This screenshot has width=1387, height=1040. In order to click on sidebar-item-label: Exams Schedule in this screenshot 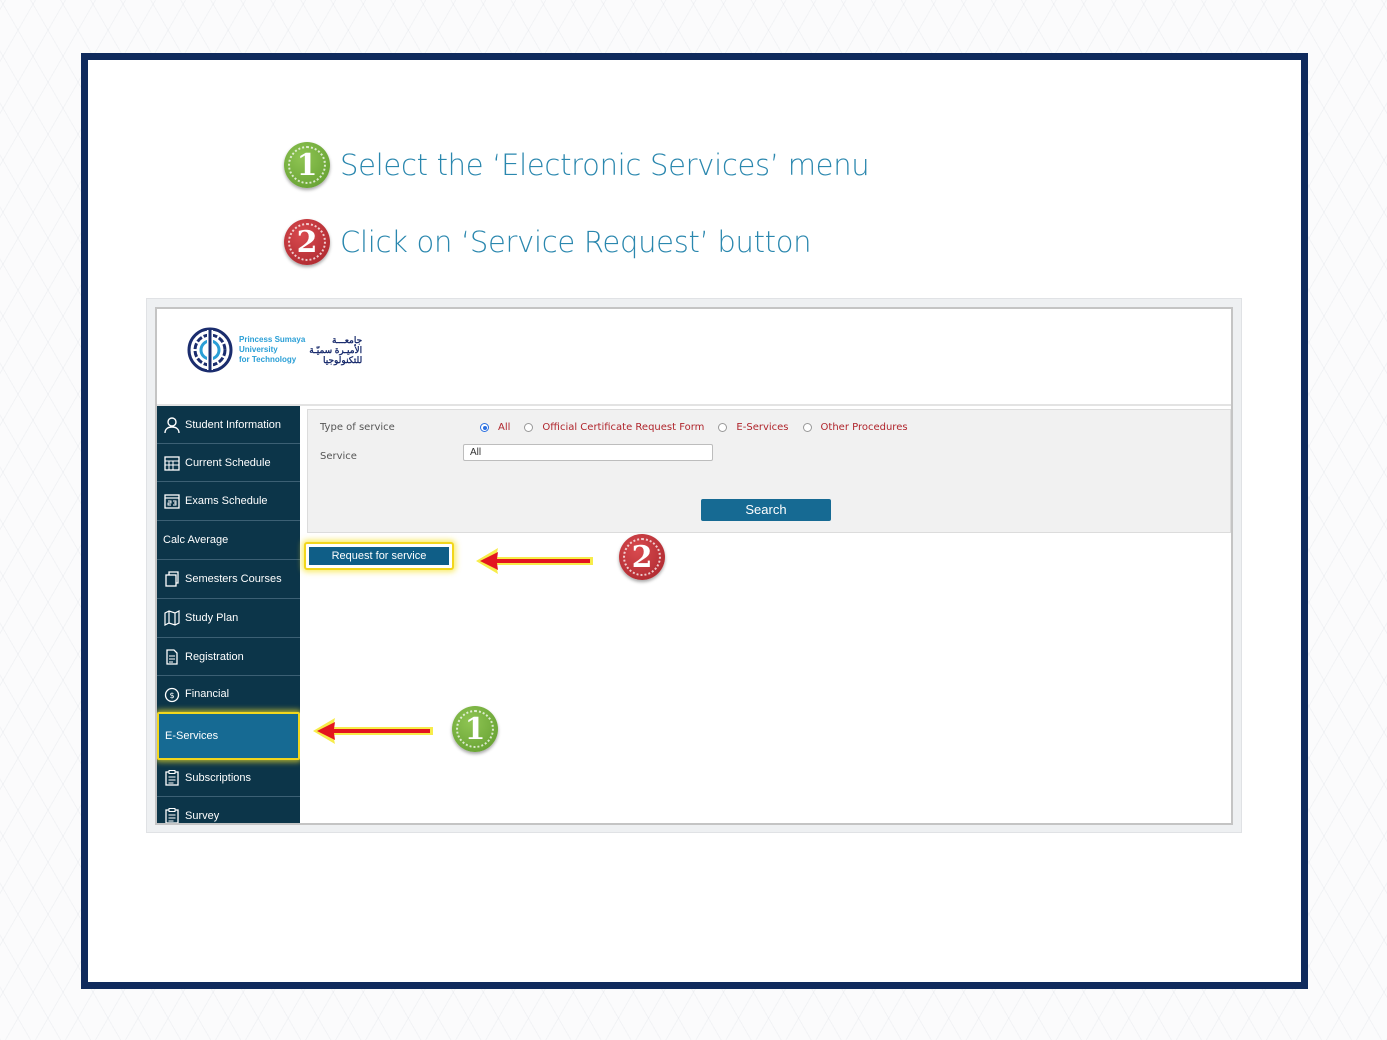, I will do `click(226, 501)`.